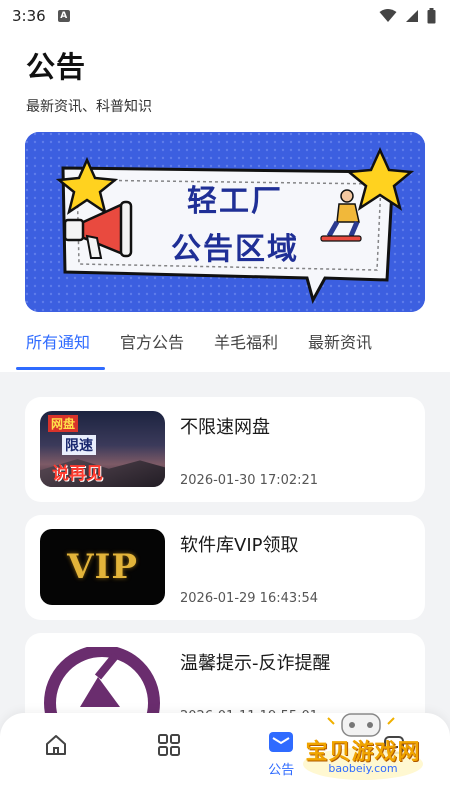 This screenshot has width=450, height=800. I want to click on nav-apps, so click(169, 756).